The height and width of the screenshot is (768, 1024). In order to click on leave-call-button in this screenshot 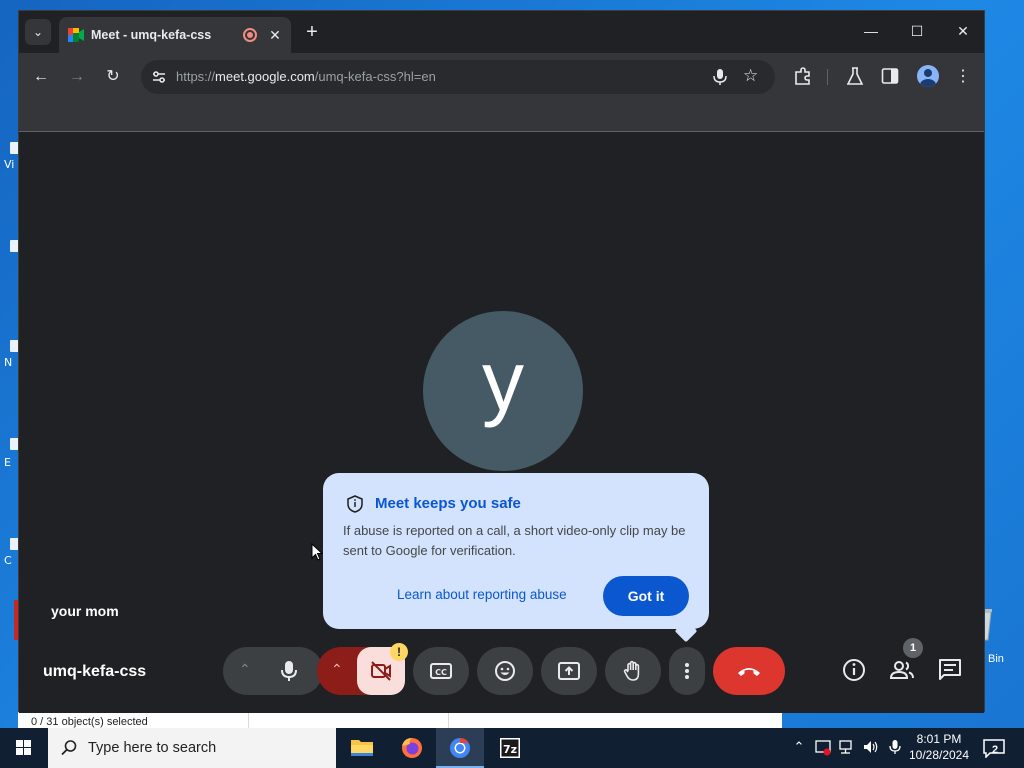, I will do `click(749, 671)`.